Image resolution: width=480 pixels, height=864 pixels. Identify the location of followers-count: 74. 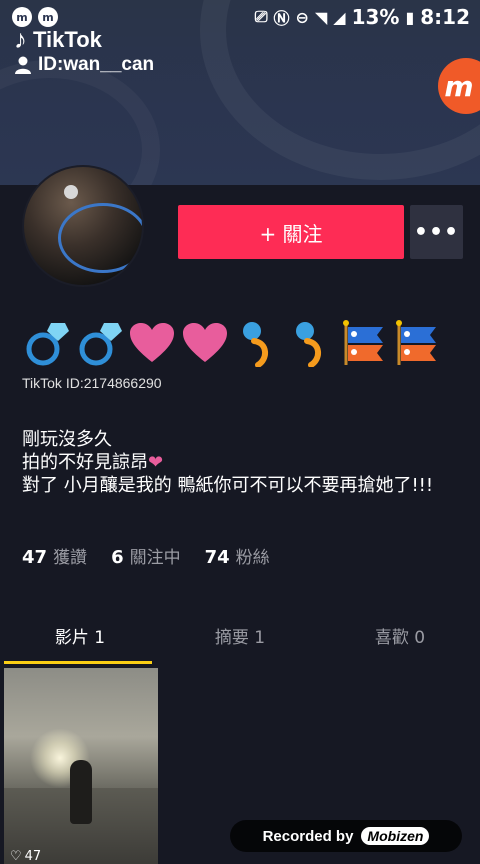
(217, 557).